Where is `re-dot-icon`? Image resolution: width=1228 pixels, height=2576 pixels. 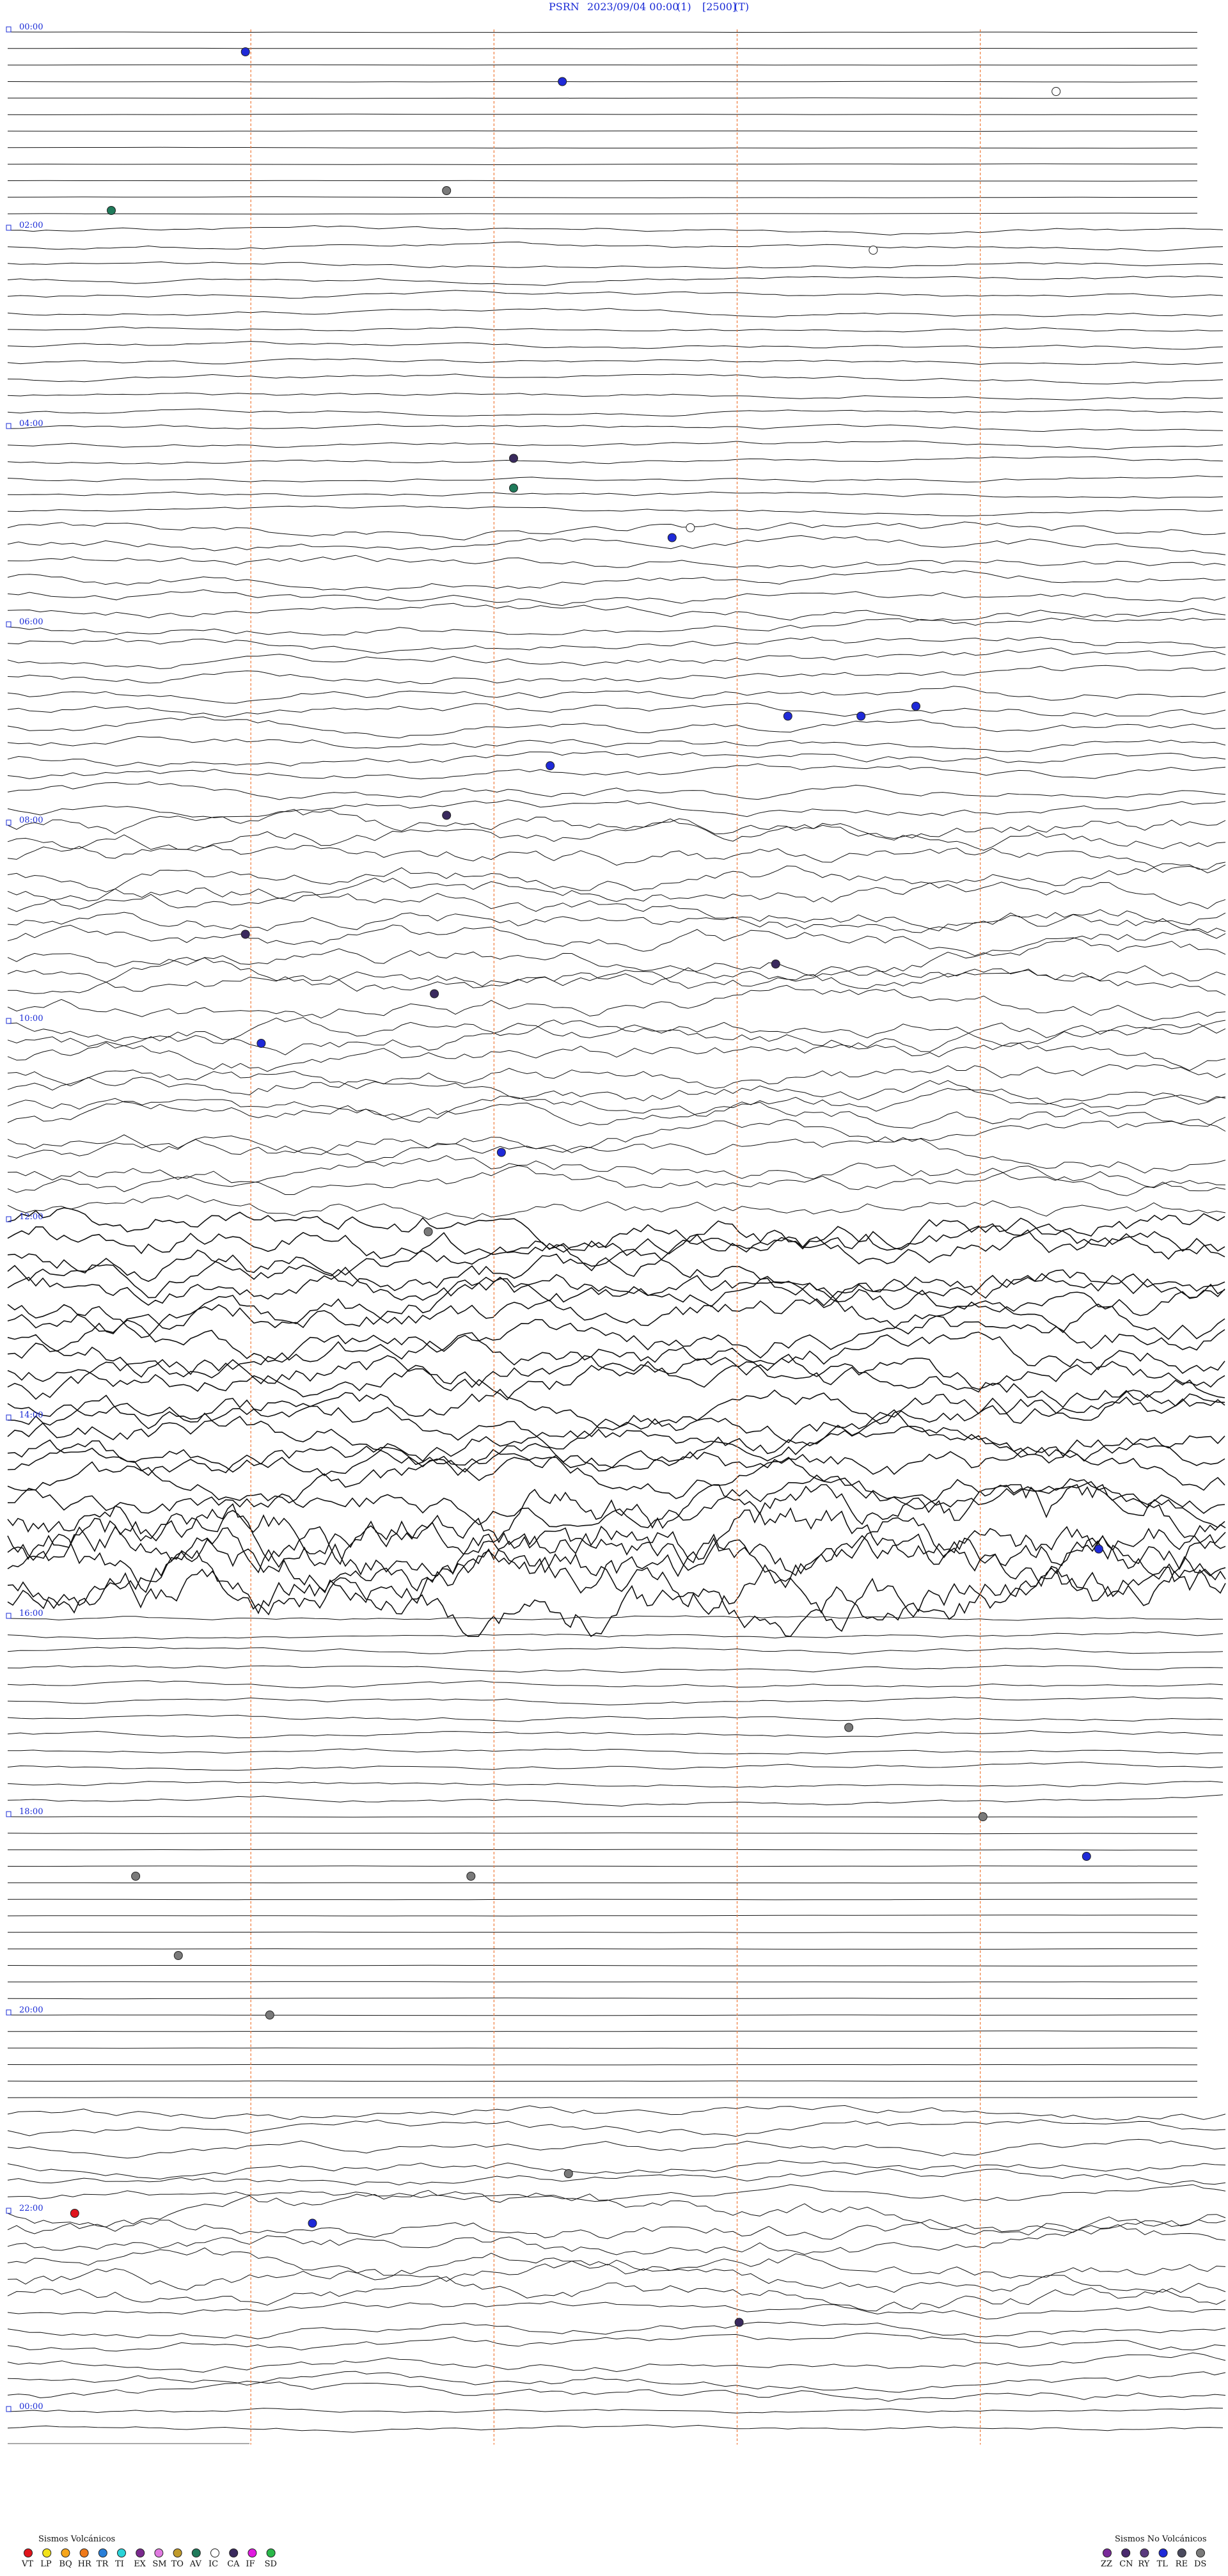 re-dot-icon is located at coordinates (1181, 2552).